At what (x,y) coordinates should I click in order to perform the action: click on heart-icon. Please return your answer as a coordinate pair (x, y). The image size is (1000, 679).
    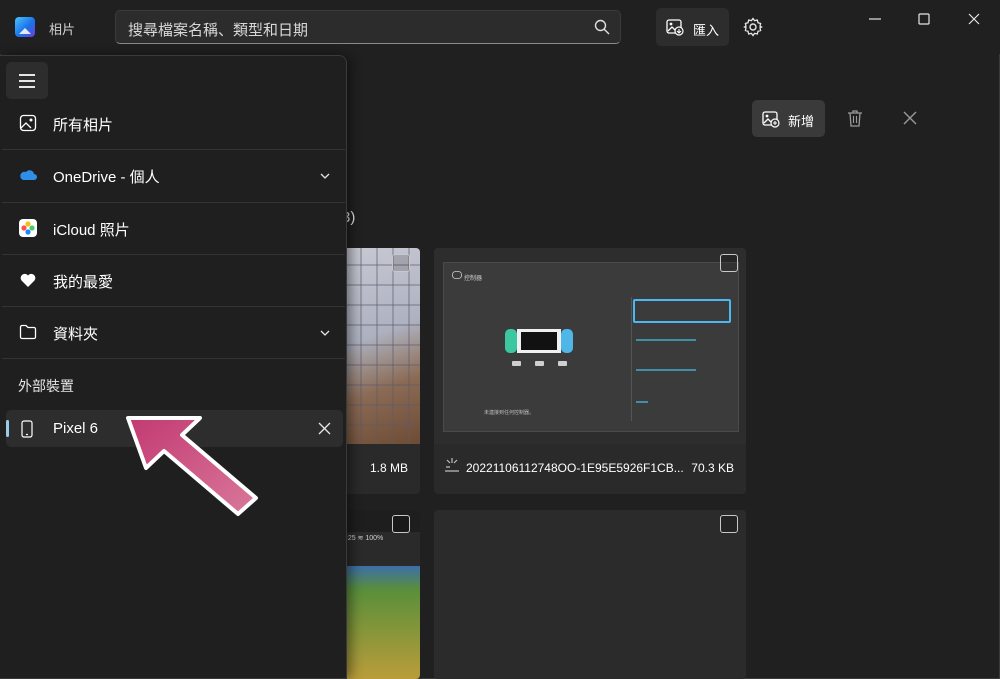
    Looking at the image, I should click on (28, 280).